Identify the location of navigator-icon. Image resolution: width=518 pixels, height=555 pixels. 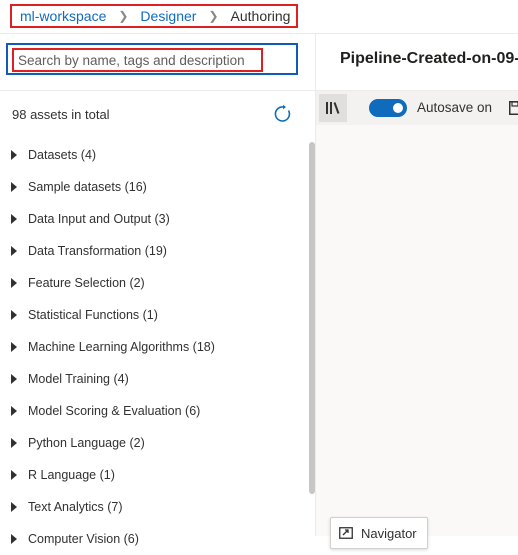
(346, 533).